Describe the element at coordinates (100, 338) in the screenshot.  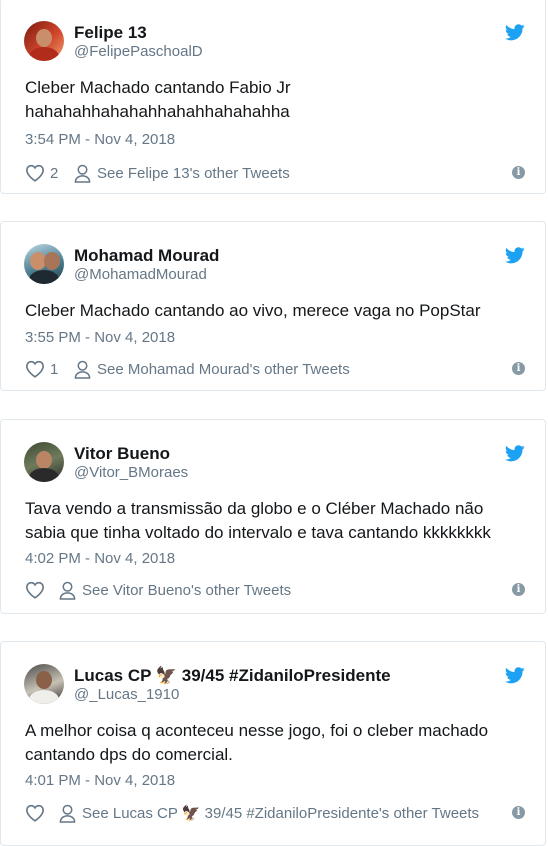
I see `tweet-timestamp: 3:55 PM - Nov 4, 2018` at that location.